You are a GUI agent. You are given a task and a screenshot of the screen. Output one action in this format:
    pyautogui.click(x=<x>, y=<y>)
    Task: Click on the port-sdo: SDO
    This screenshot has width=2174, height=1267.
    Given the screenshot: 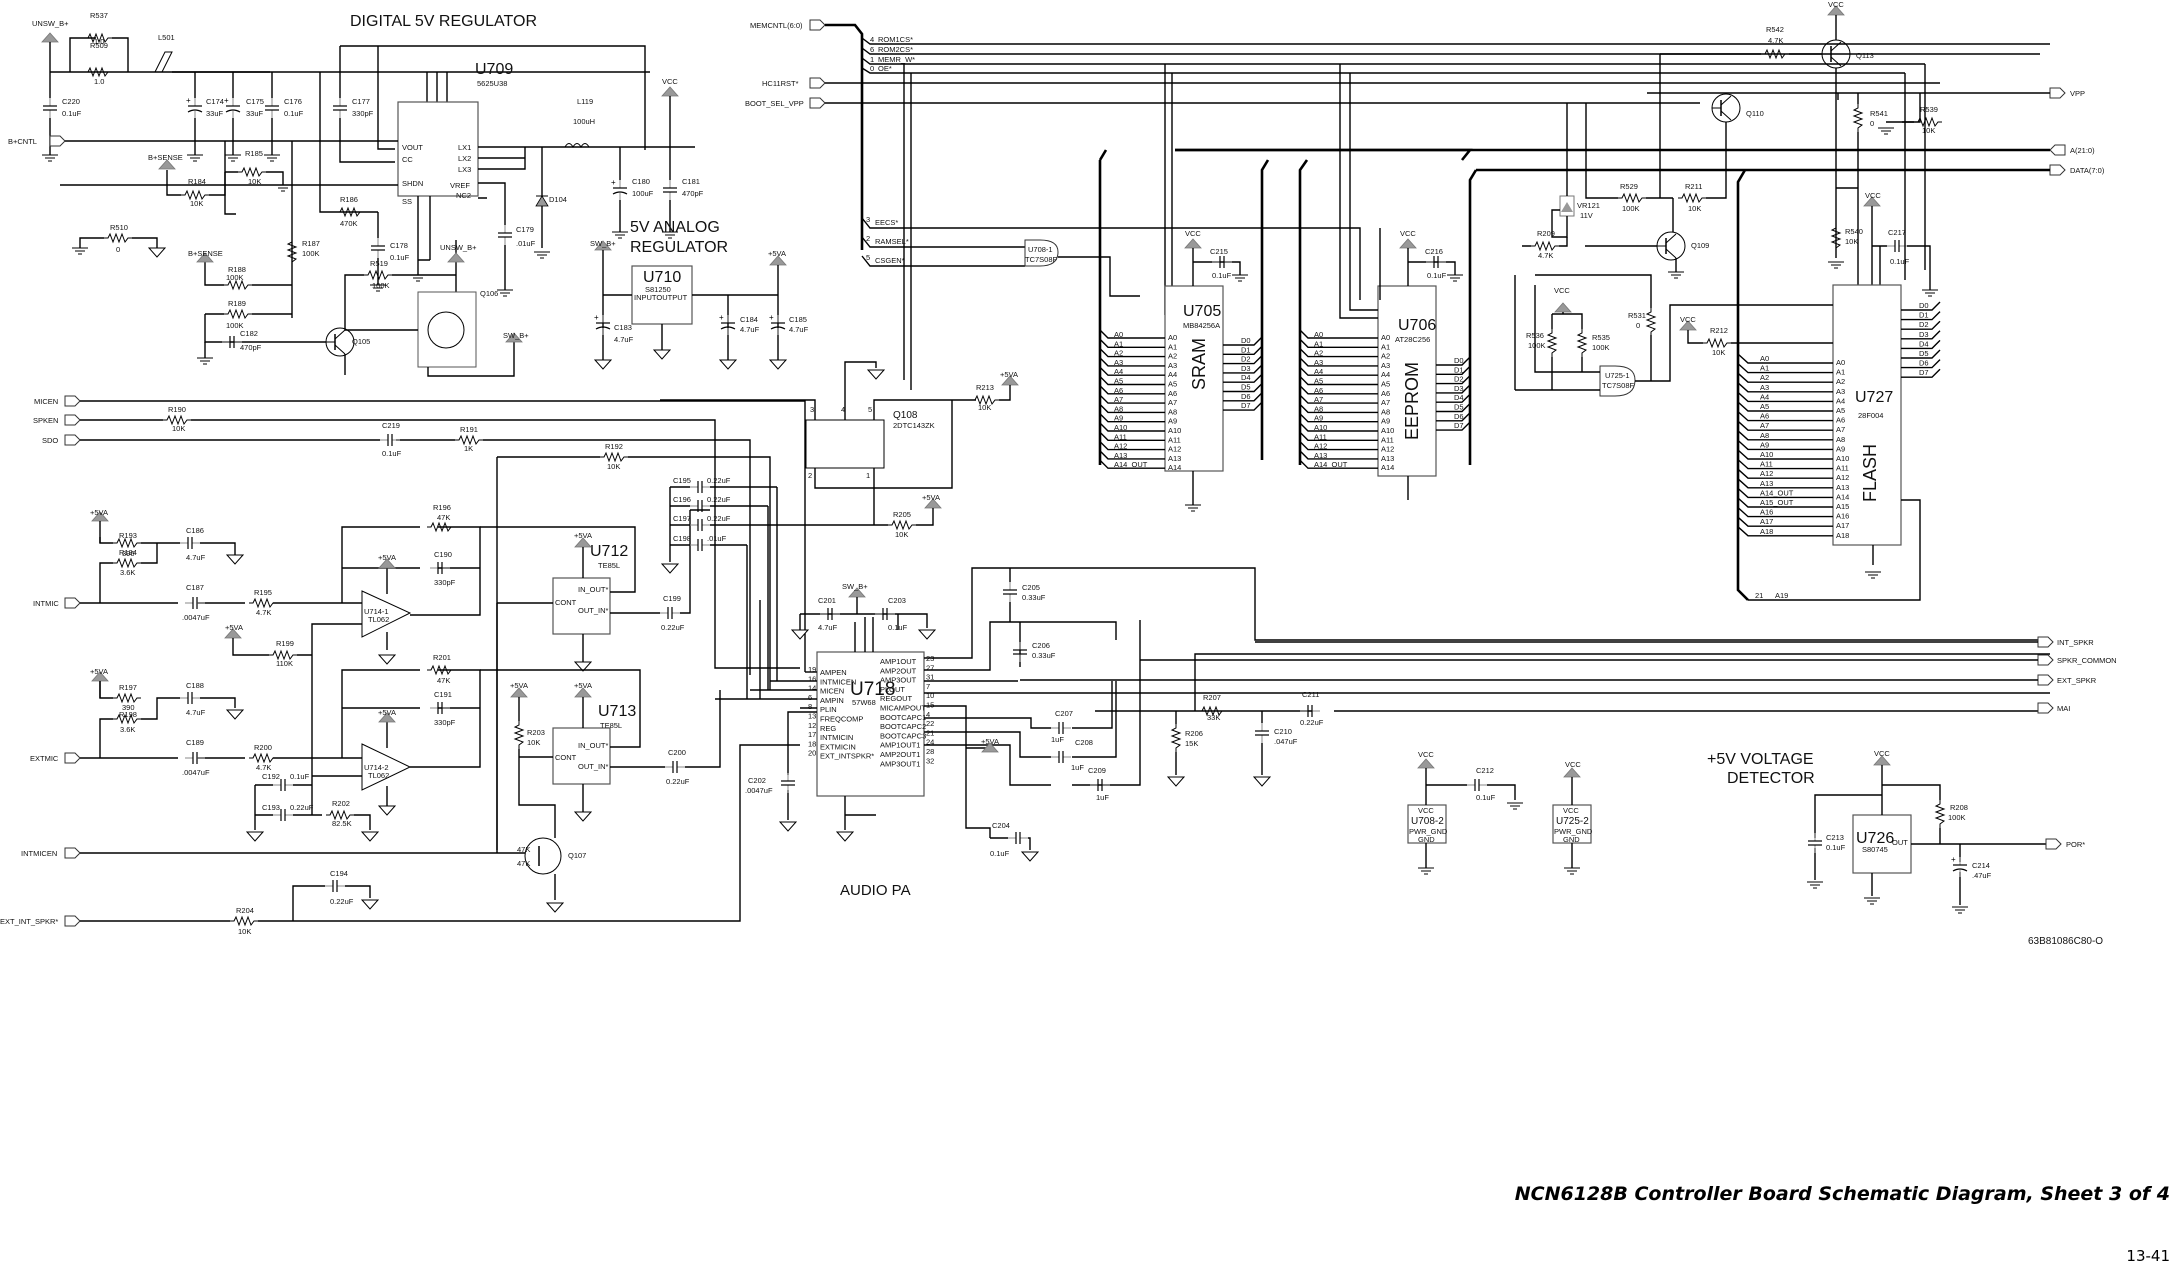 What is the action you would take?
    pyautogui.click(x=61, y=440)
    